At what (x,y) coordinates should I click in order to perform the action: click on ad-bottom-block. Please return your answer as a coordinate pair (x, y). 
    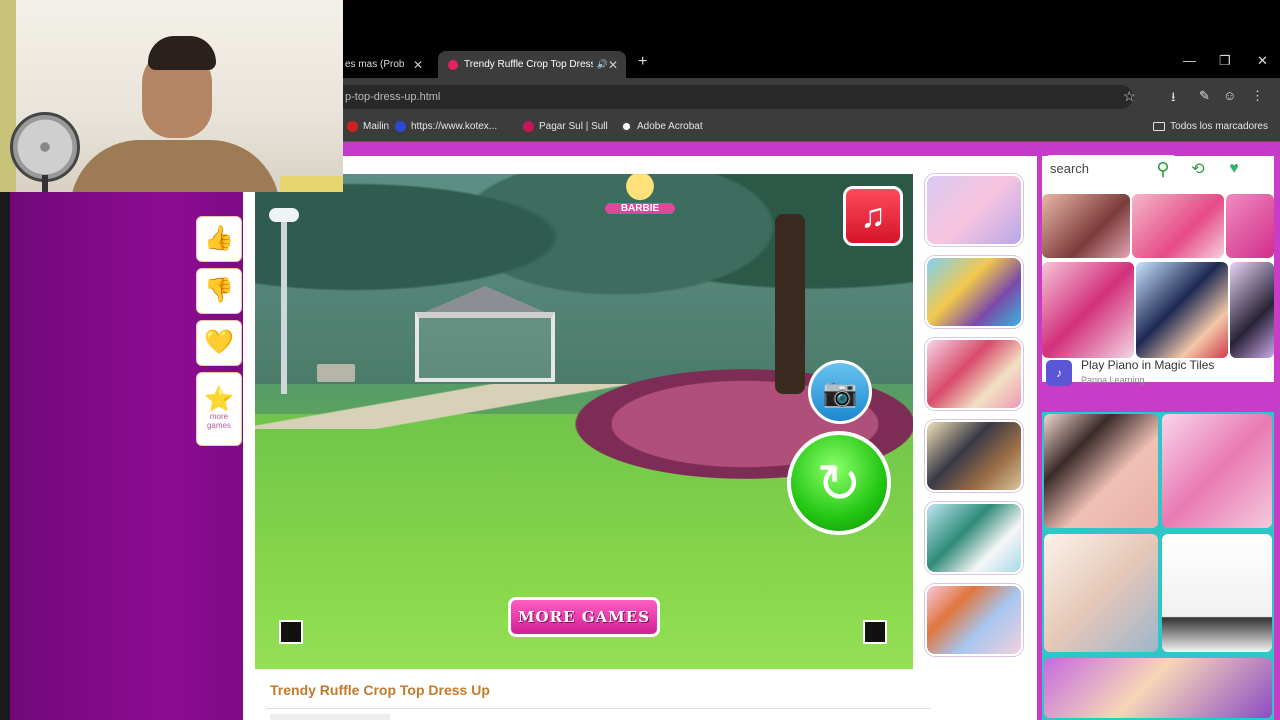
    Looking at the image, I should click on (1158, 566).